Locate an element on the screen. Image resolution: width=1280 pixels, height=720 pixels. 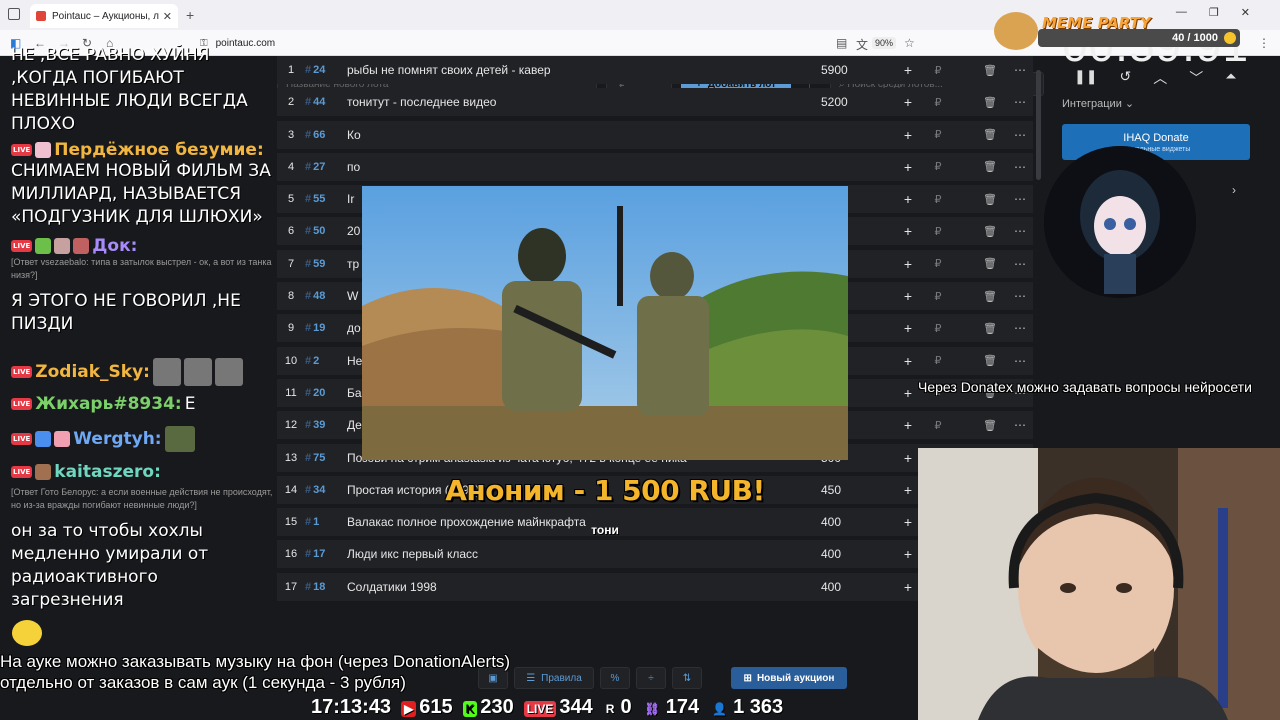
lot-row: 3 #66 Ко + ₽ 🗑 ⋯ is located at coordinates (655, 134).